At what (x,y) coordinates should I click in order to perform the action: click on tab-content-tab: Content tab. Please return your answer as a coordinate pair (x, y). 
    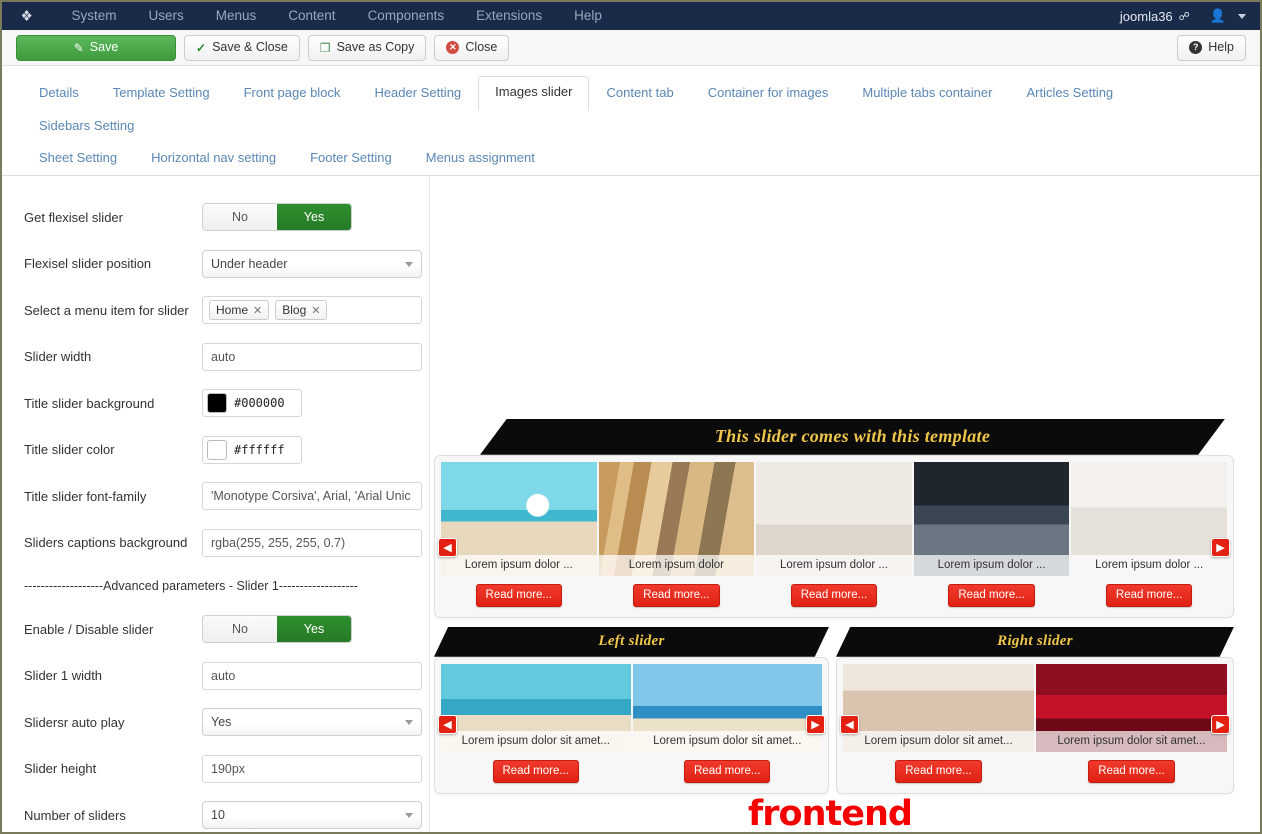
    Looking at the image, I should click on (639, 94).